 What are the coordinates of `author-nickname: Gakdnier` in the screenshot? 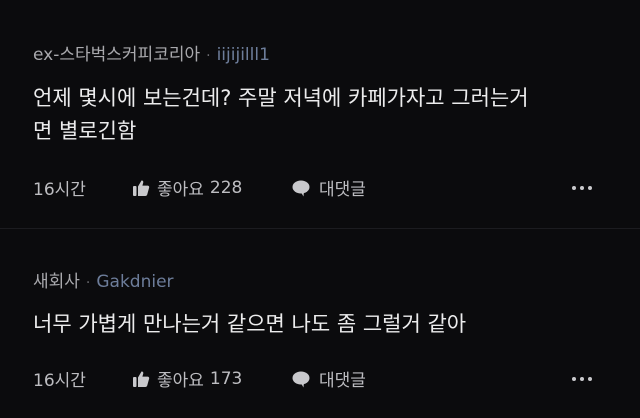 It's located at (134, 282).